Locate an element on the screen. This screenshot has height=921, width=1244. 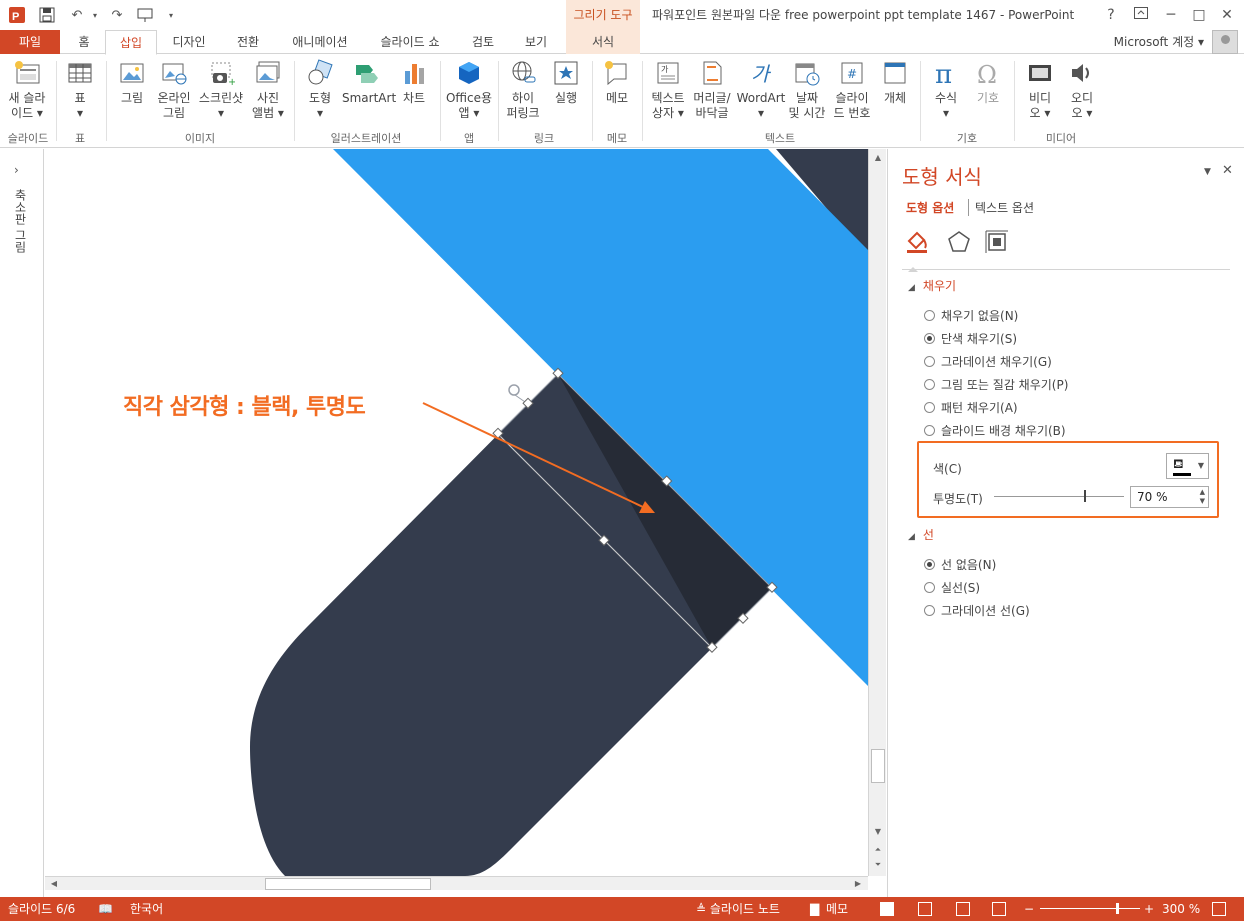
audio-button: 오디 오 ▾ is located at coordinates (1082, 90).